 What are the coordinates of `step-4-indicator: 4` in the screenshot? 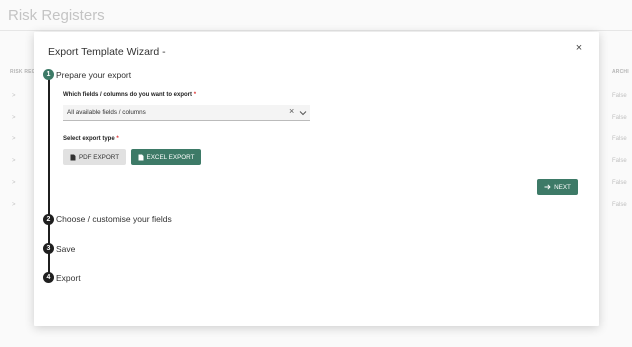 It's located at (48, 277).